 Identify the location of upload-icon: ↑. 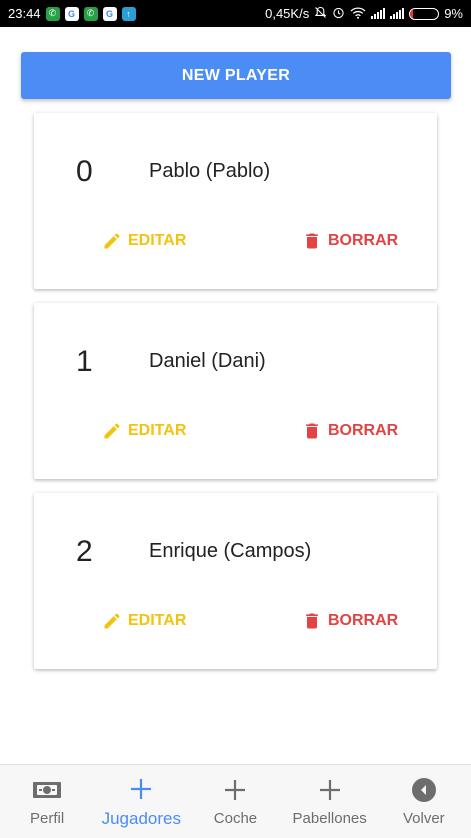
(128, 13).